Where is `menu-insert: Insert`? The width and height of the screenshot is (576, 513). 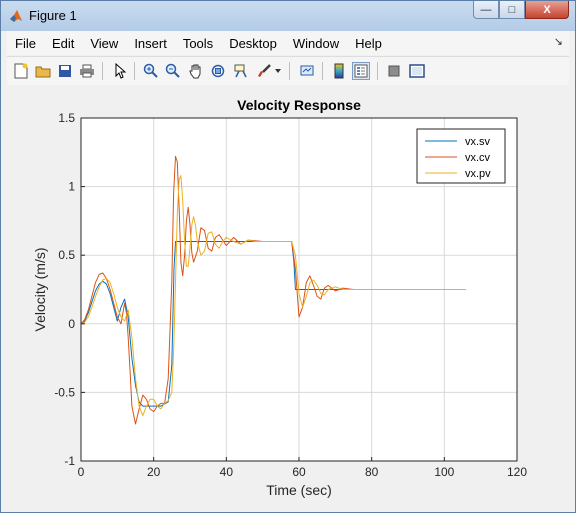 menu-insert: Insert is located at coordinates (150, 43).